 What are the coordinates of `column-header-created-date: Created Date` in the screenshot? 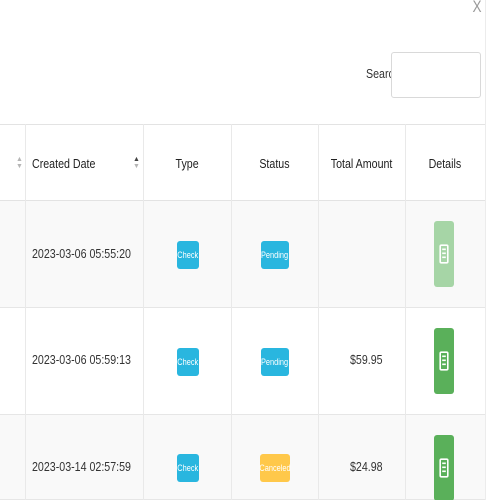 It's located at (87, 163).